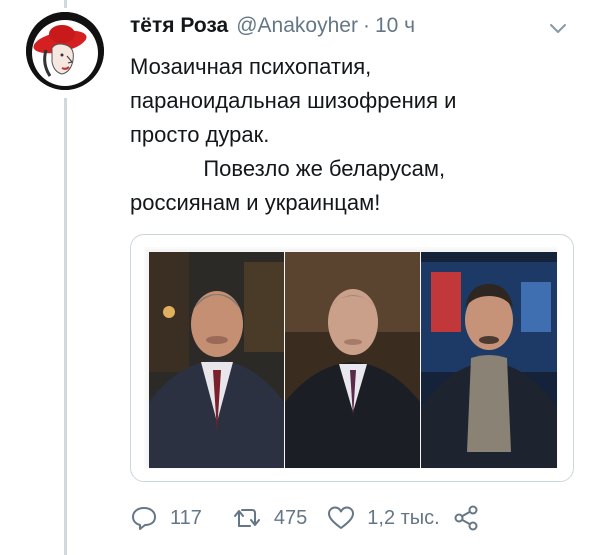 The width and height of the screenshot is (600, 555). I want to click on chevron-down-icon, so click(558, 28).